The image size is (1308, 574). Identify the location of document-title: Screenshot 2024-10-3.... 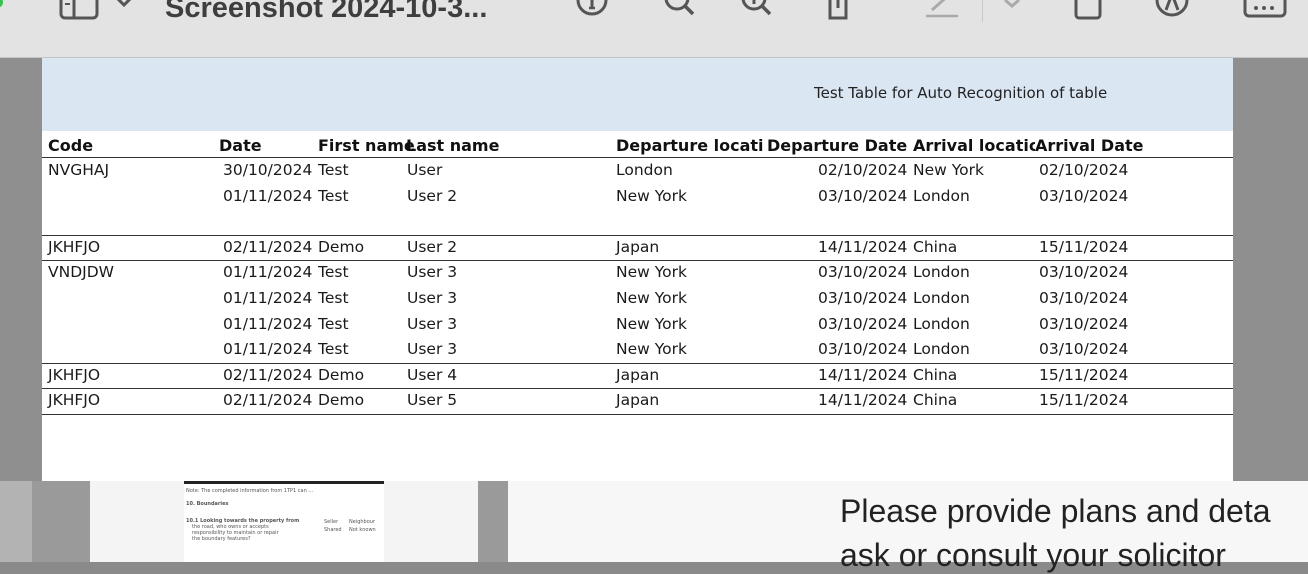
(326, 14).